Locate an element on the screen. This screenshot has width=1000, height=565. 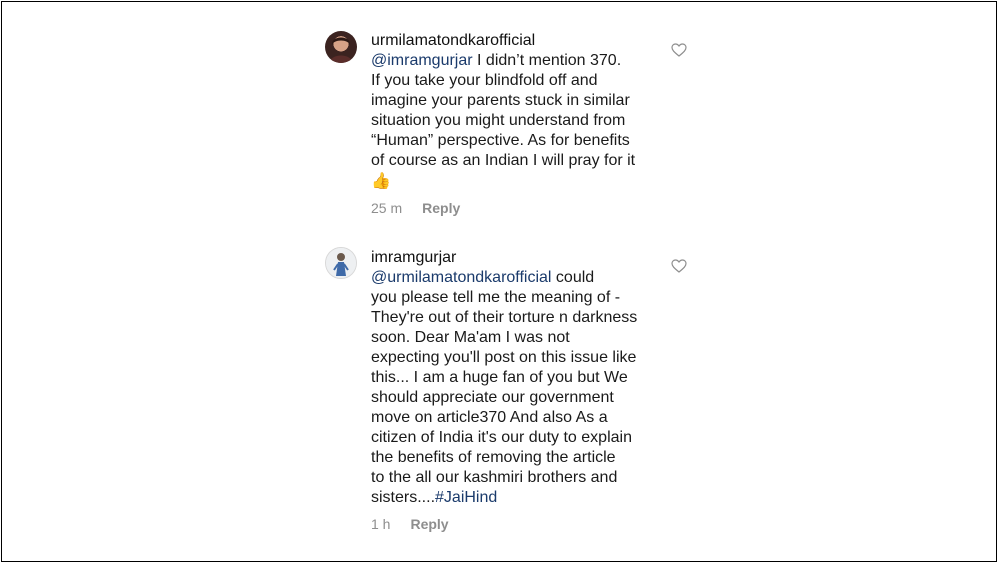
comment-username: imramgurjar is located at coordinates (413, 258).